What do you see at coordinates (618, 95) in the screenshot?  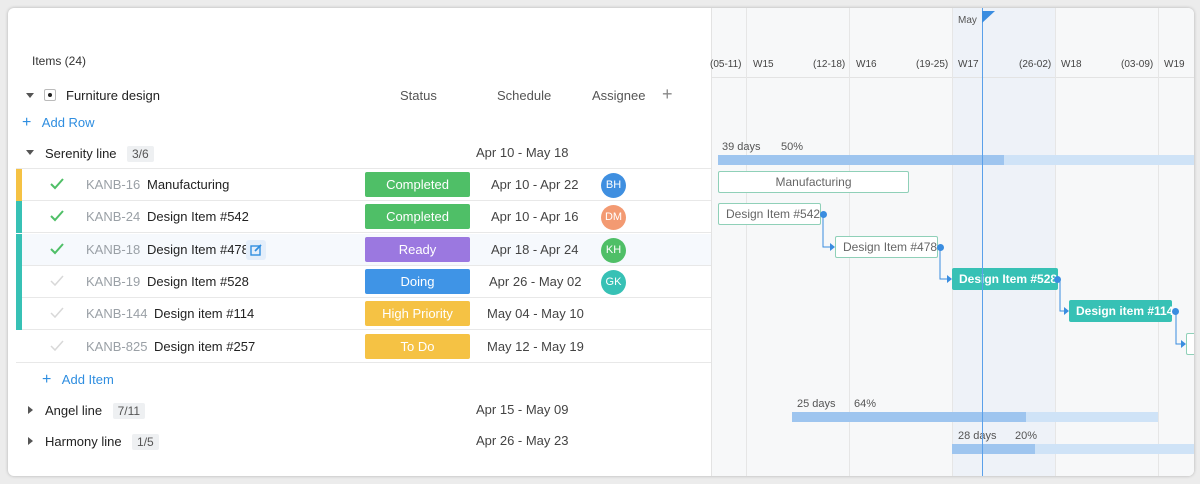 I see `column-assignee: Assignee` at bounding box center [618, 95].